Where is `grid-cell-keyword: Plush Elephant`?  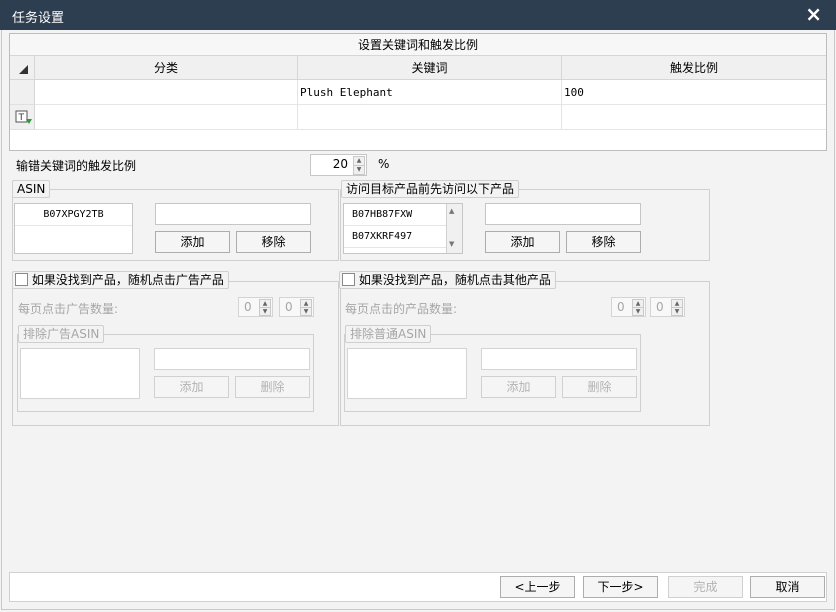 grid-cell-keyword: Plush Elephant is located at coordinates (430, 92).